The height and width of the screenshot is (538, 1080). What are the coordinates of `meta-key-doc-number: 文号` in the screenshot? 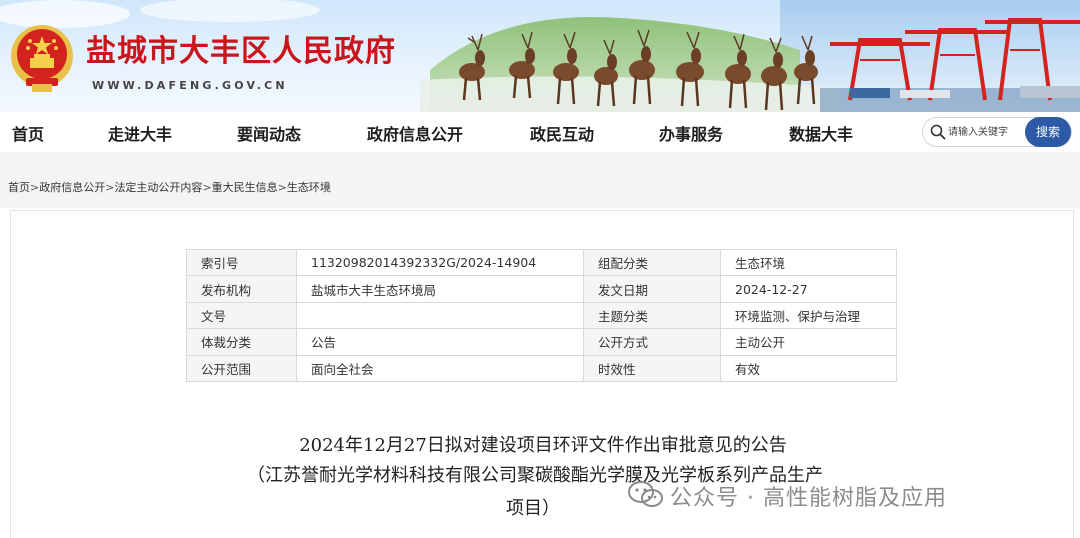 It's located at (241, 315).